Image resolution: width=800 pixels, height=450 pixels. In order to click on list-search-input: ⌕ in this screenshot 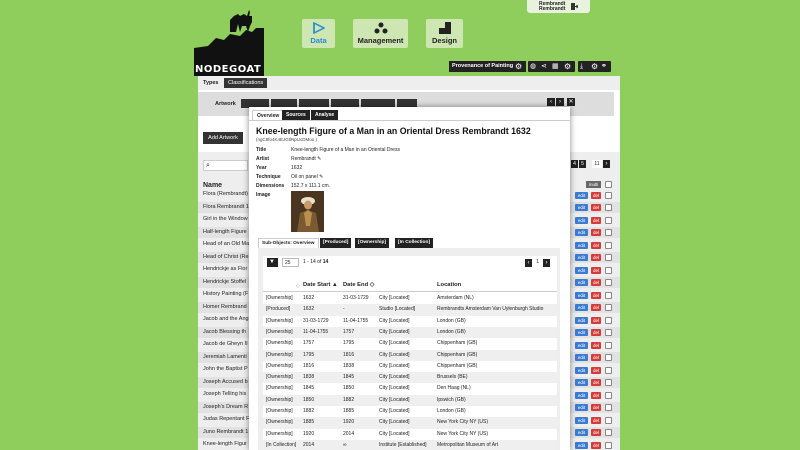, I will do `click(225, 165)`.